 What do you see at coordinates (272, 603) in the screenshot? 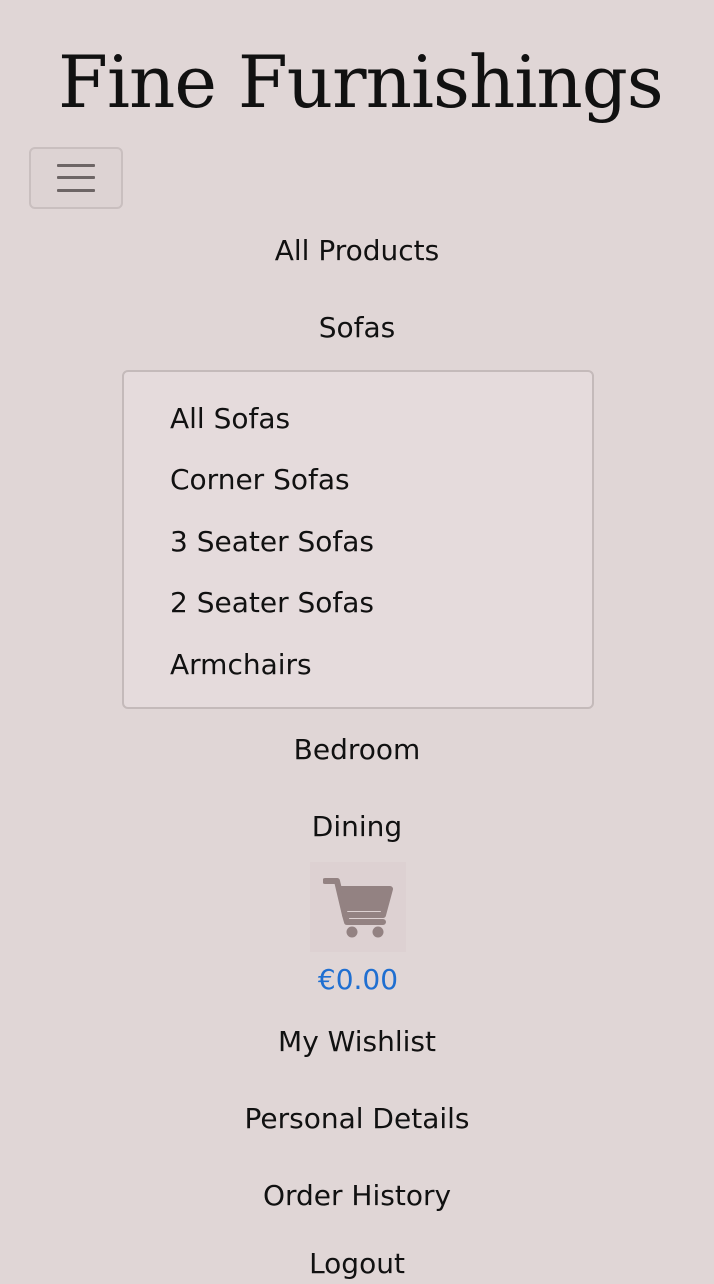
I see `dropdown-item-2-seater-sofas: 2 Seater Sofas` at bounding box center [272, 603].